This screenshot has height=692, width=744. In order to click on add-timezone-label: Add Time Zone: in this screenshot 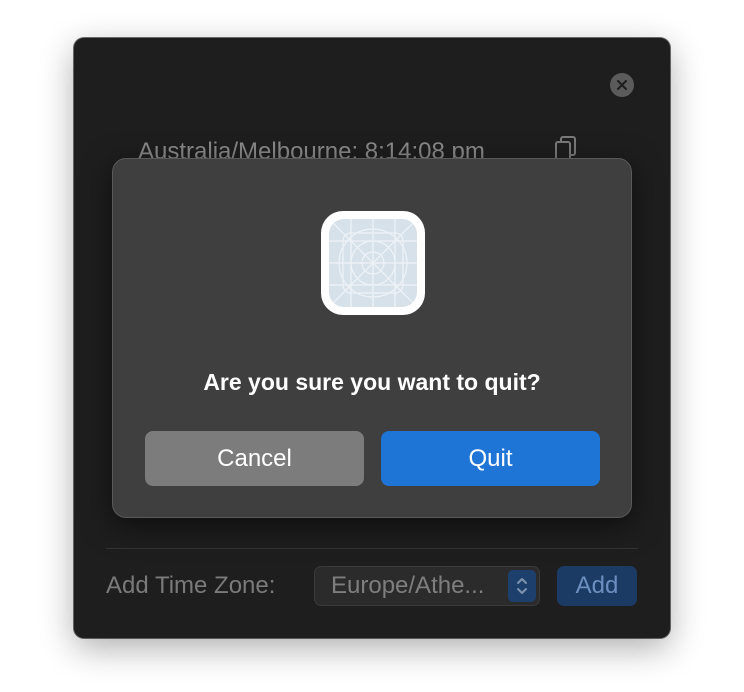, I will do `click(191, 585)`.